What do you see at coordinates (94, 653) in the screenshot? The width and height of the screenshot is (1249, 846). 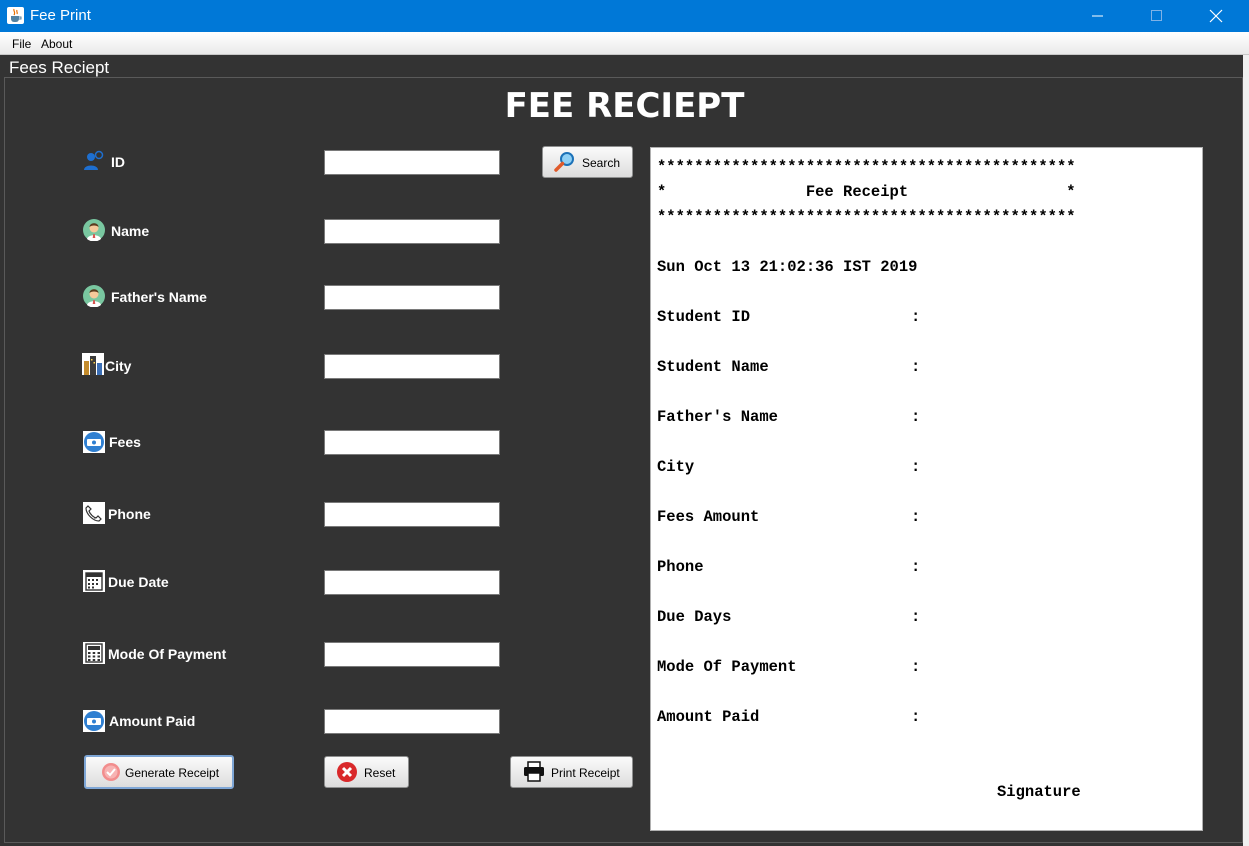 I see `calculator-icon` at bounding box center [94, 653].